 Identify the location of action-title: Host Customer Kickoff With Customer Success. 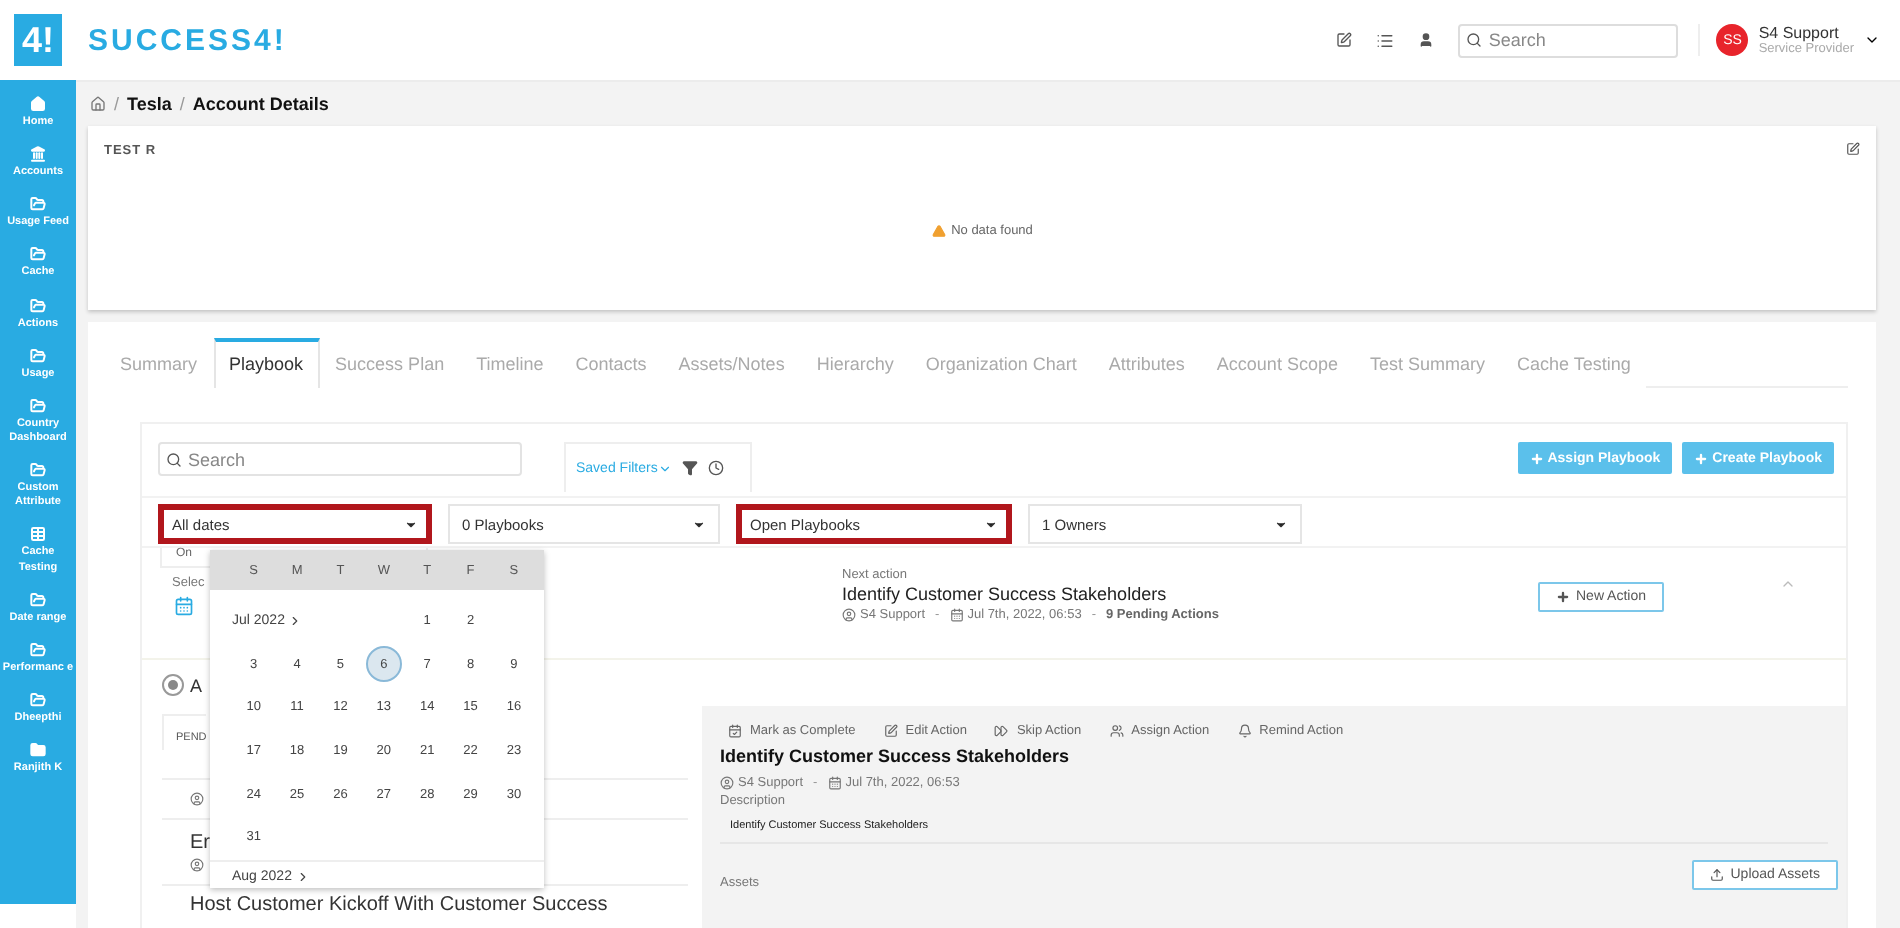
(399, 905).